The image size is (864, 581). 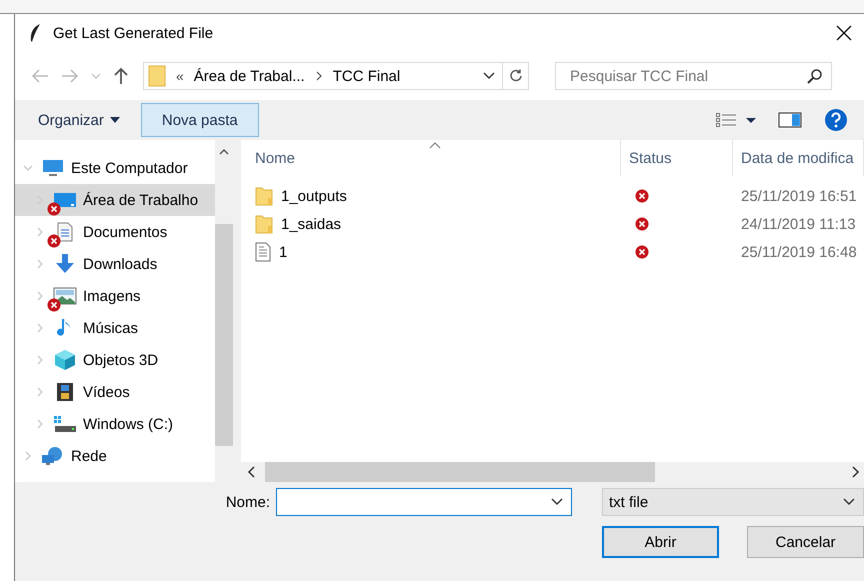 What do you see at coordinates (798, 158) in the screenshot?
I see `column-header: Data de modifica` at bounding box center [798, 158].